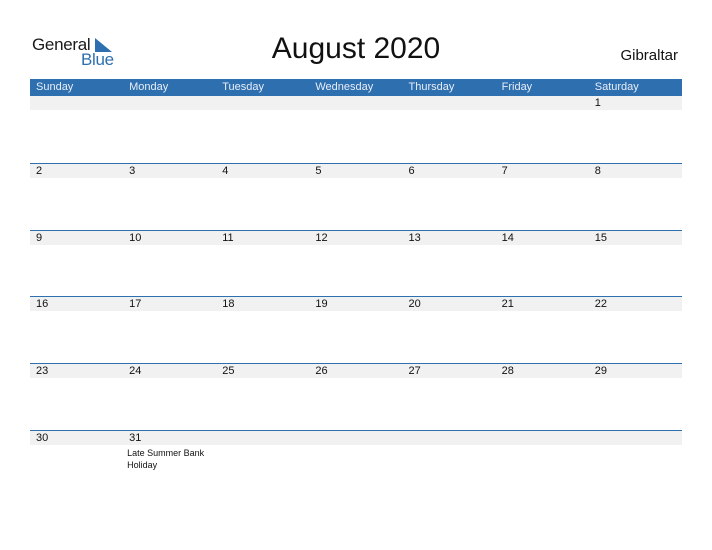 The width and height of the screenshot is (712, 550). I want to click on weekday-saturday: Saturday, so click(616, 87).